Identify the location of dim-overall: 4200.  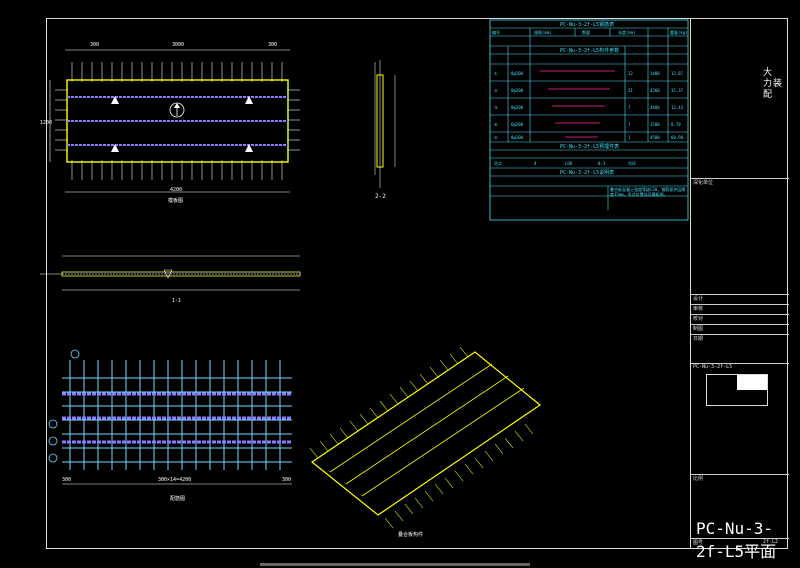
(176, 190).